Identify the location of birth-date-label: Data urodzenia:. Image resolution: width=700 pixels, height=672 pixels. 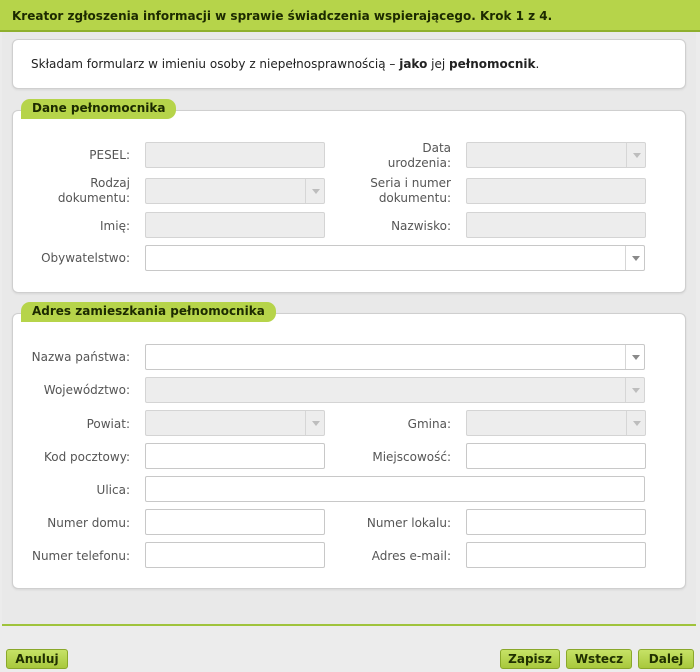
(419, 155).